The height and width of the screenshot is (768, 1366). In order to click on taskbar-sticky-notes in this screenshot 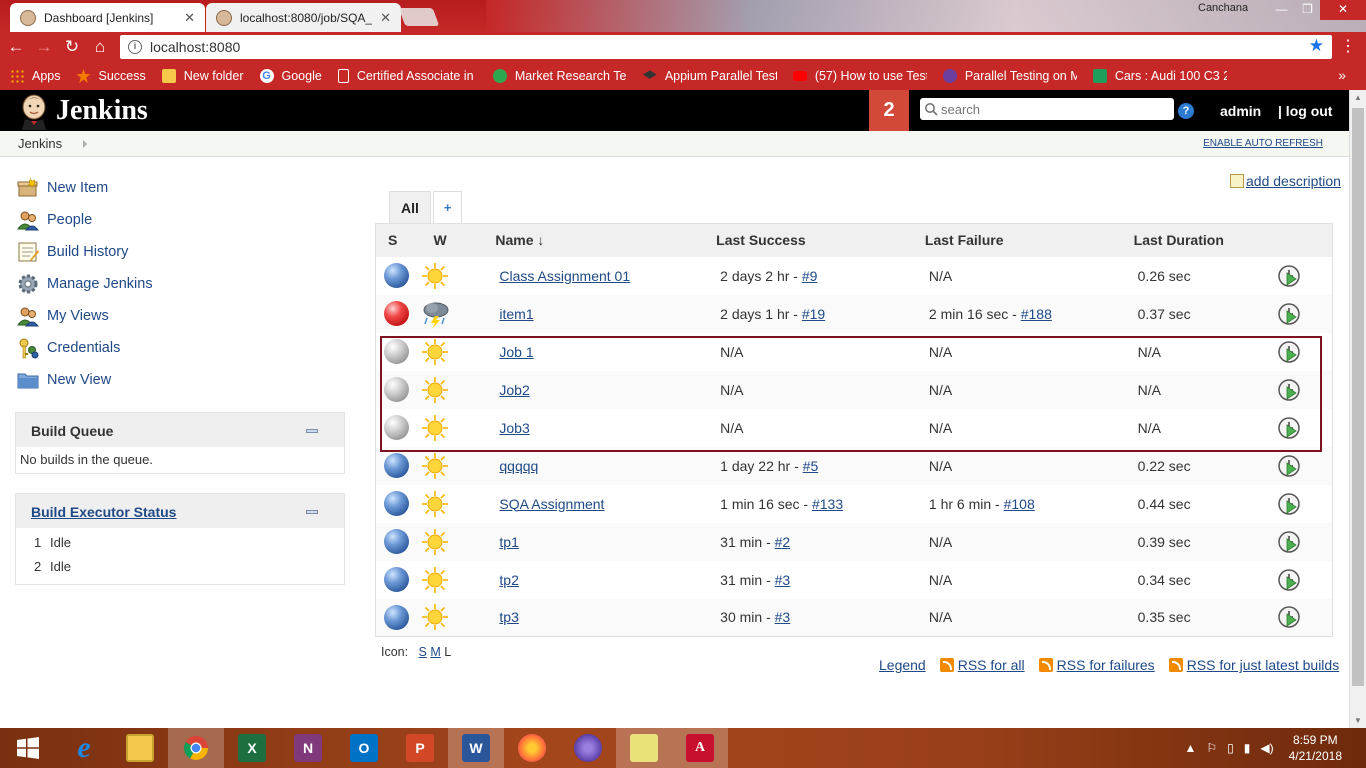, I will do `click(644, 748)`.